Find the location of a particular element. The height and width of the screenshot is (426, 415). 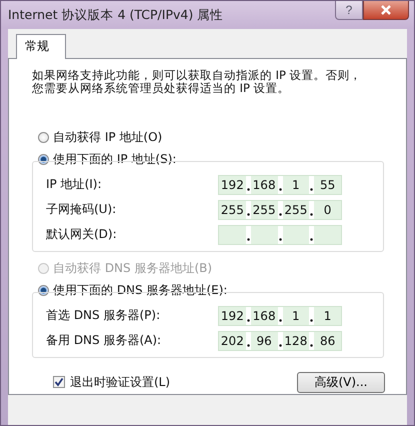

ip-address-field: 202 96 128 86 is located at coordinates (280, 340).